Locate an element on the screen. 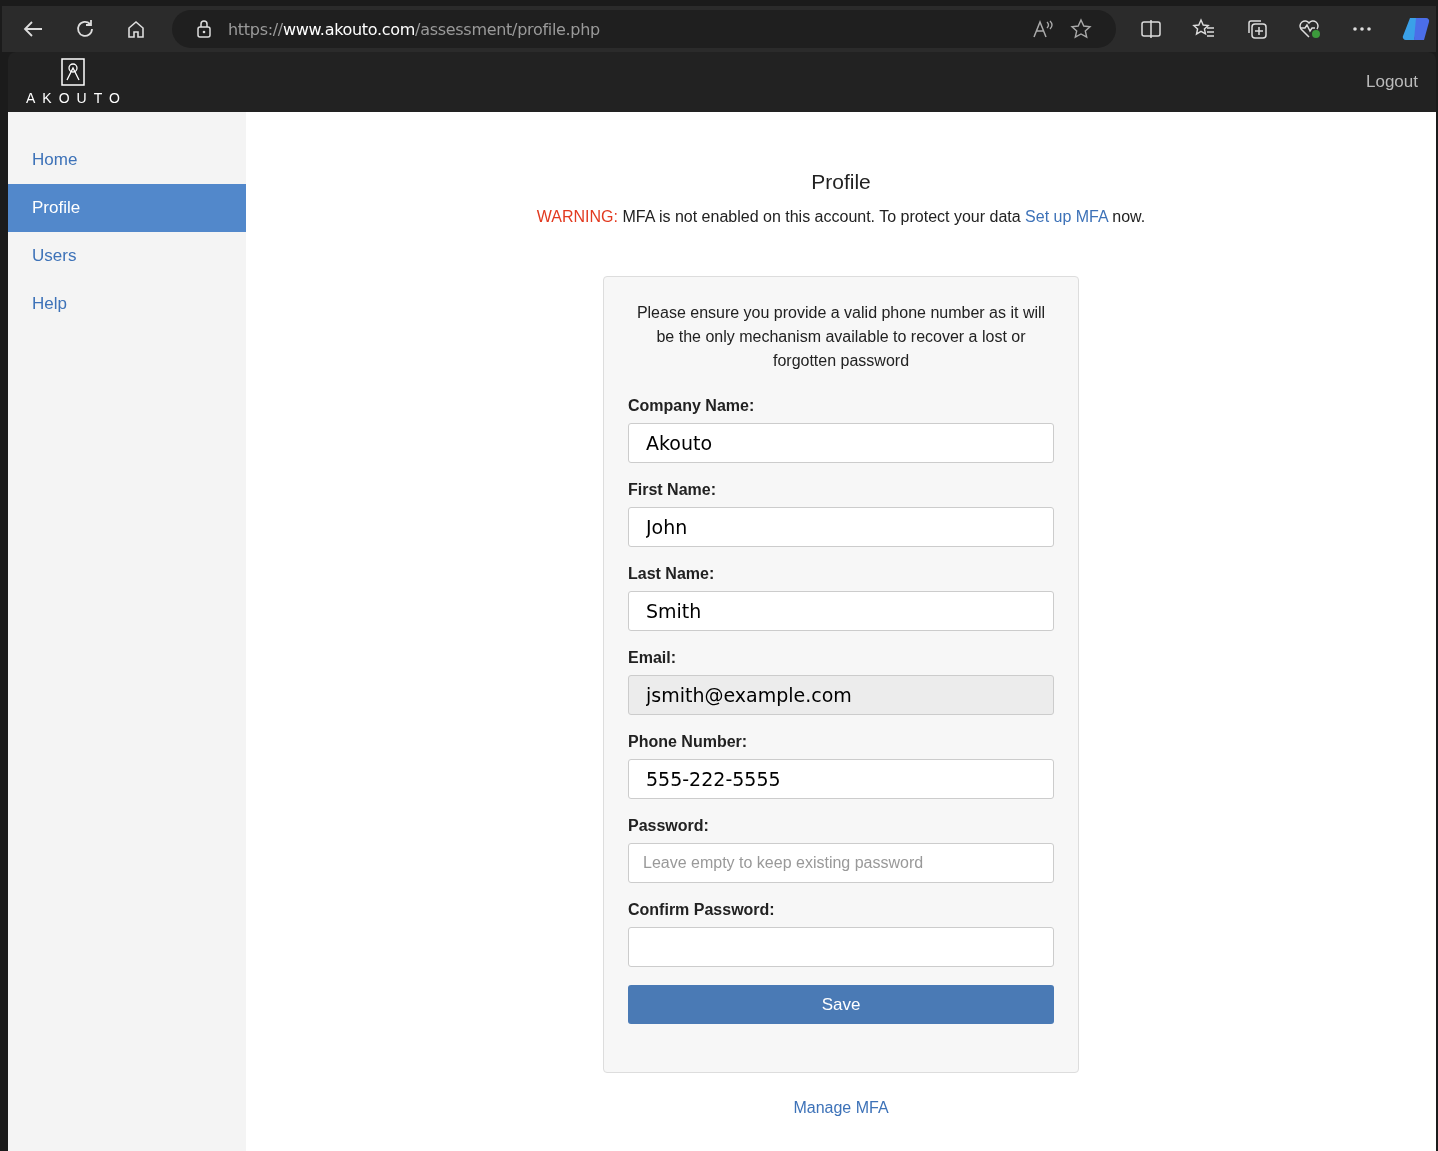  field-label: First Name: is located at coordinates (673, 490).